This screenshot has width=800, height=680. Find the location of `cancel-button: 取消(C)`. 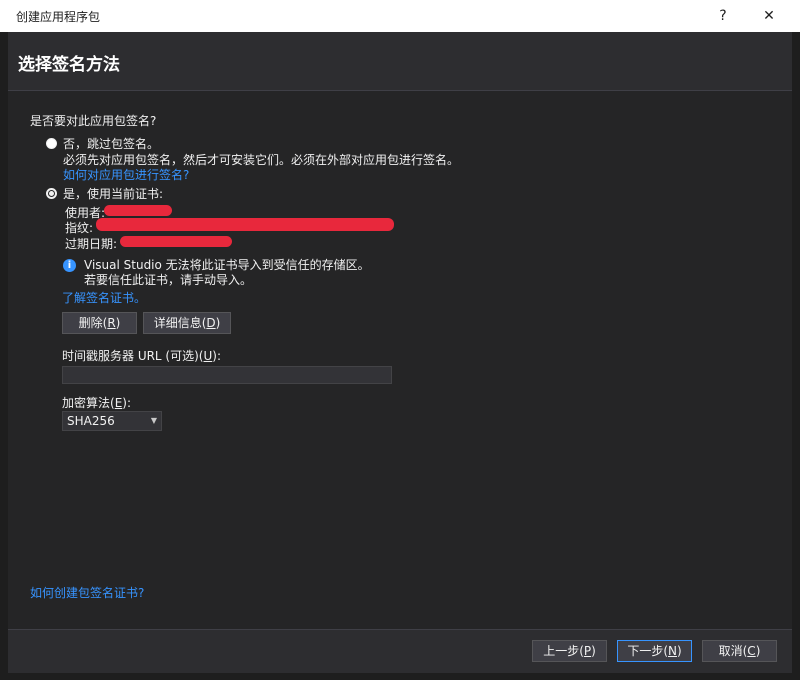

cancel-button: 取消(C) is located at coordinates (739, 651).